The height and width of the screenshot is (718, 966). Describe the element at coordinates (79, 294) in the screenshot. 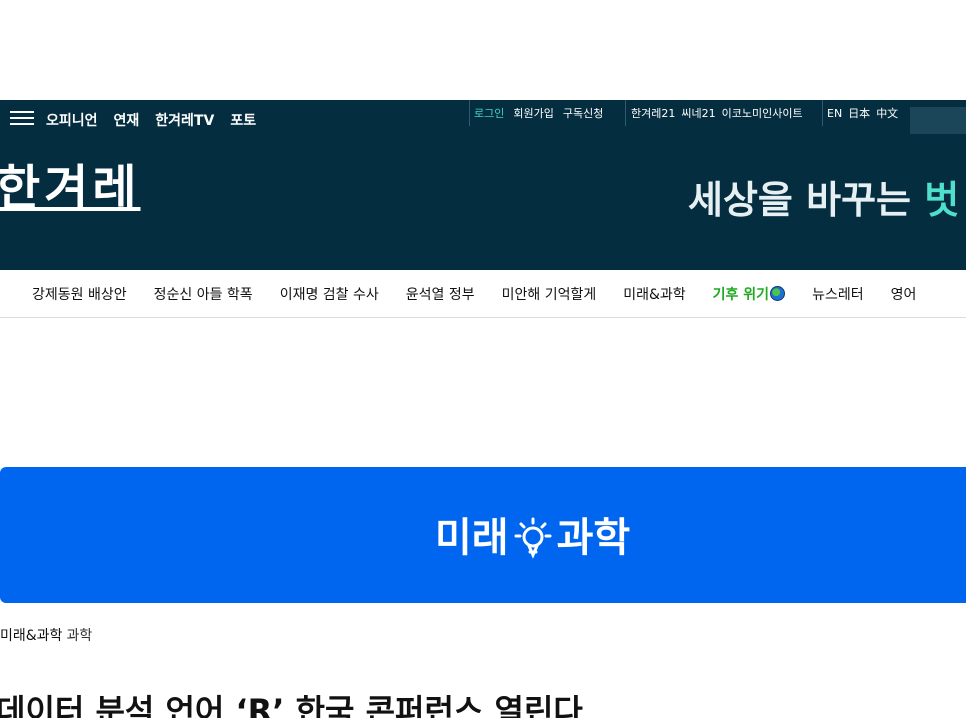

I see `section-item-forced-labor: 강제동원 배상안` at that location.